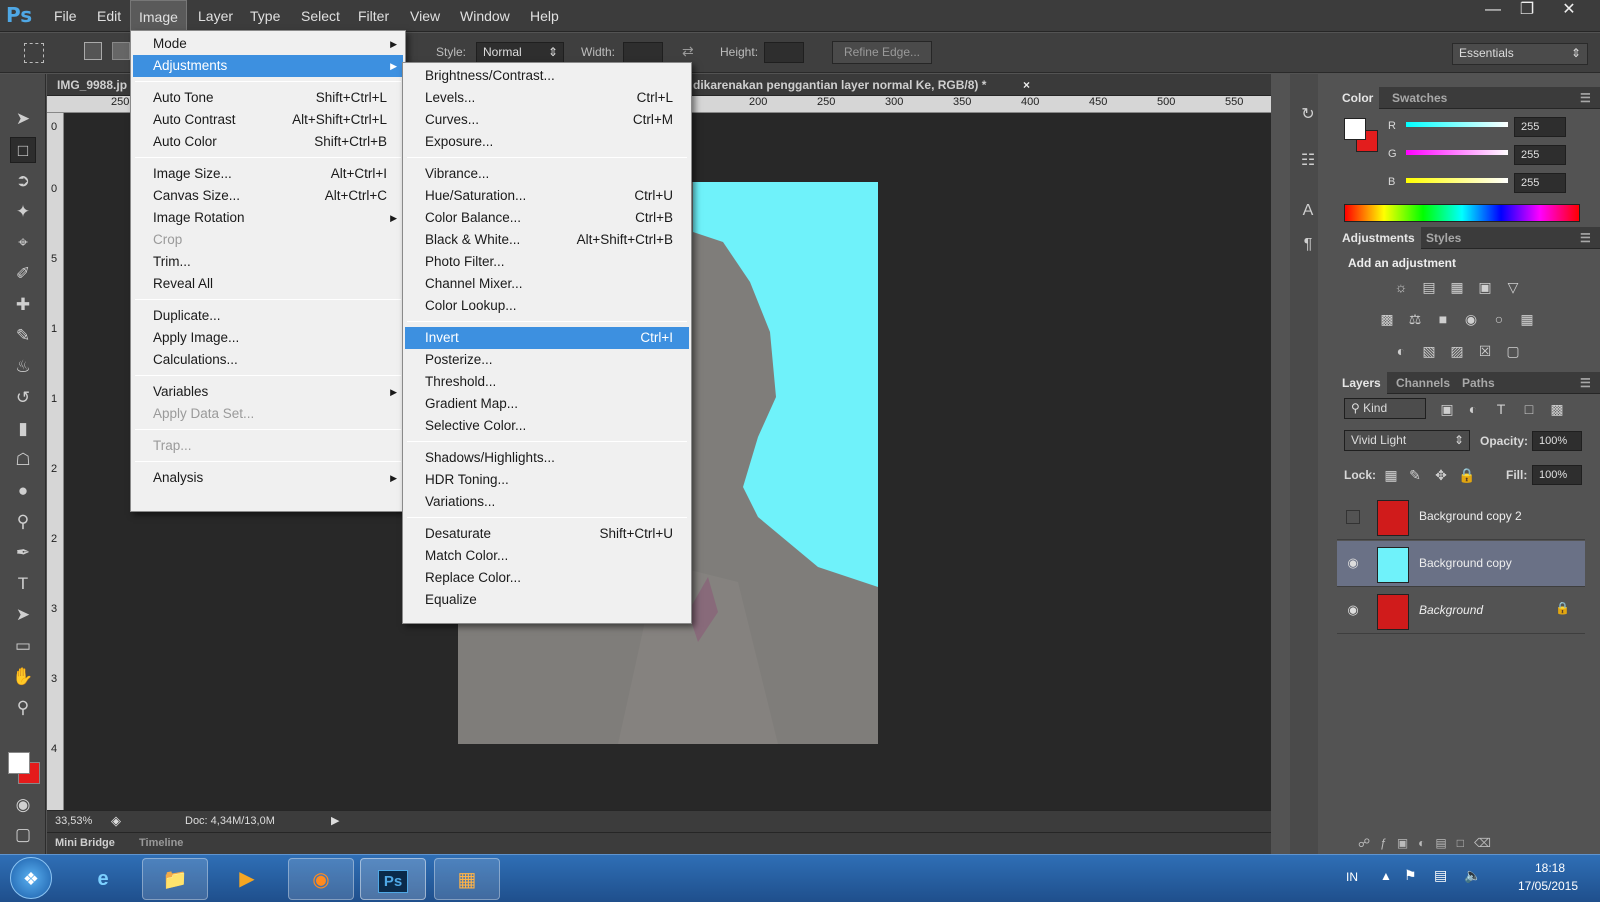 Image resolution: width=1600 pixels, height=902 pixels. I want to click on clone-stamp-icon: ♨, so click(23, 367).